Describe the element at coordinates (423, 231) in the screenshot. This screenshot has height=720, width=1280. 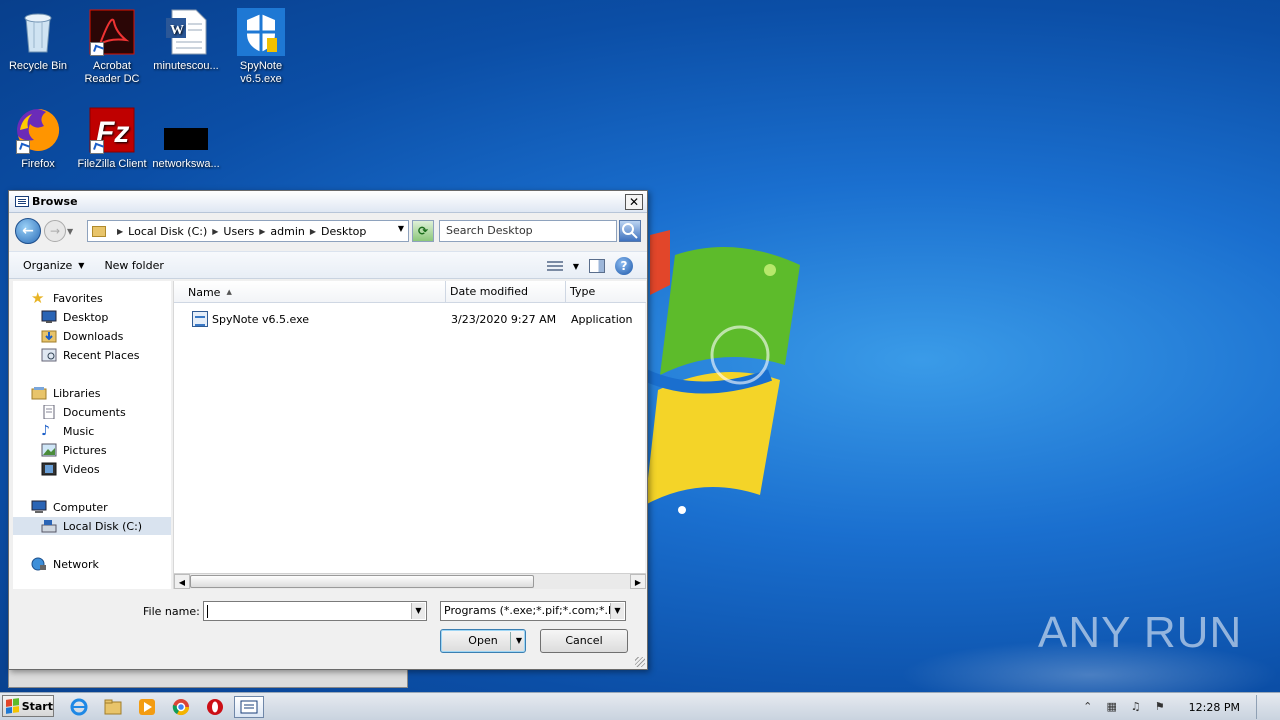
I see `refresh-button: ⟳` at that location.